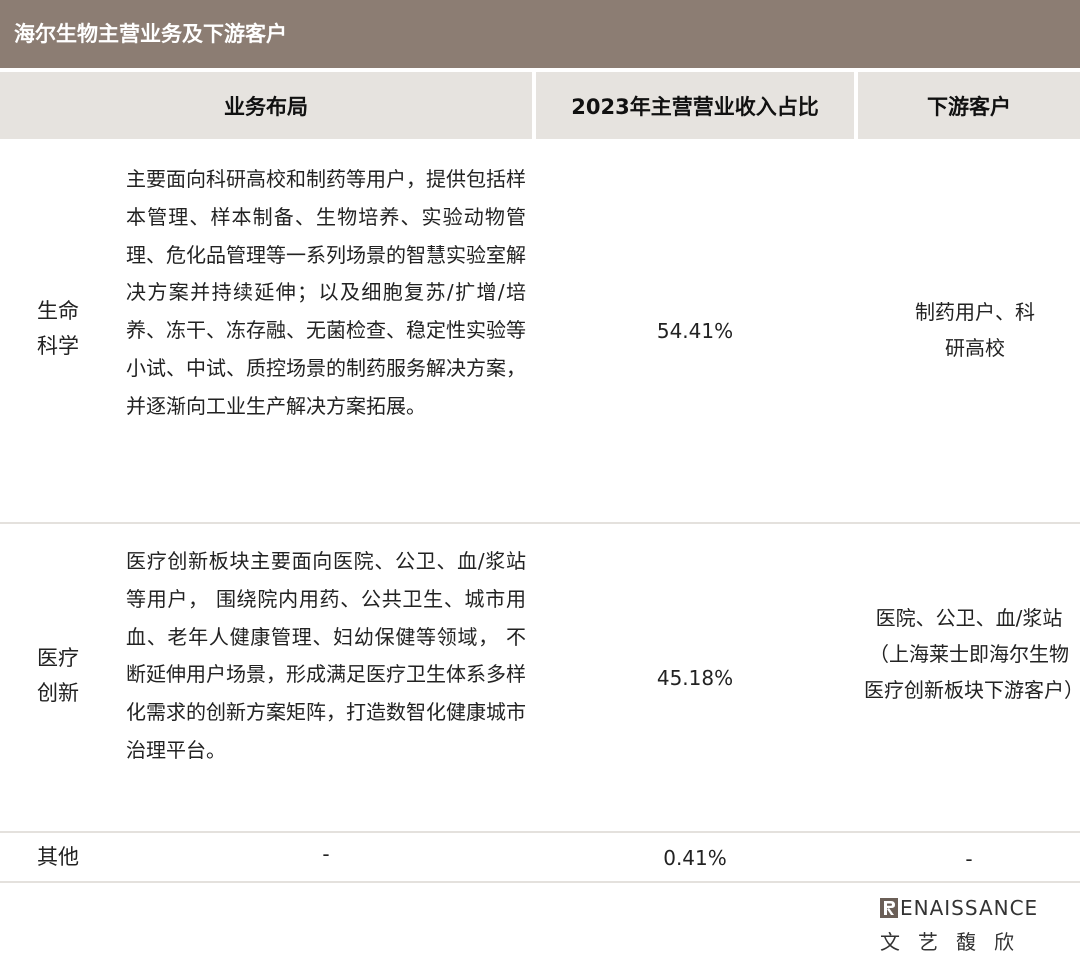 This screenshot has height=980, width=1080. Describe the element at coordinates (540, 882) in the screenshot. I see `row-divider` at that location.